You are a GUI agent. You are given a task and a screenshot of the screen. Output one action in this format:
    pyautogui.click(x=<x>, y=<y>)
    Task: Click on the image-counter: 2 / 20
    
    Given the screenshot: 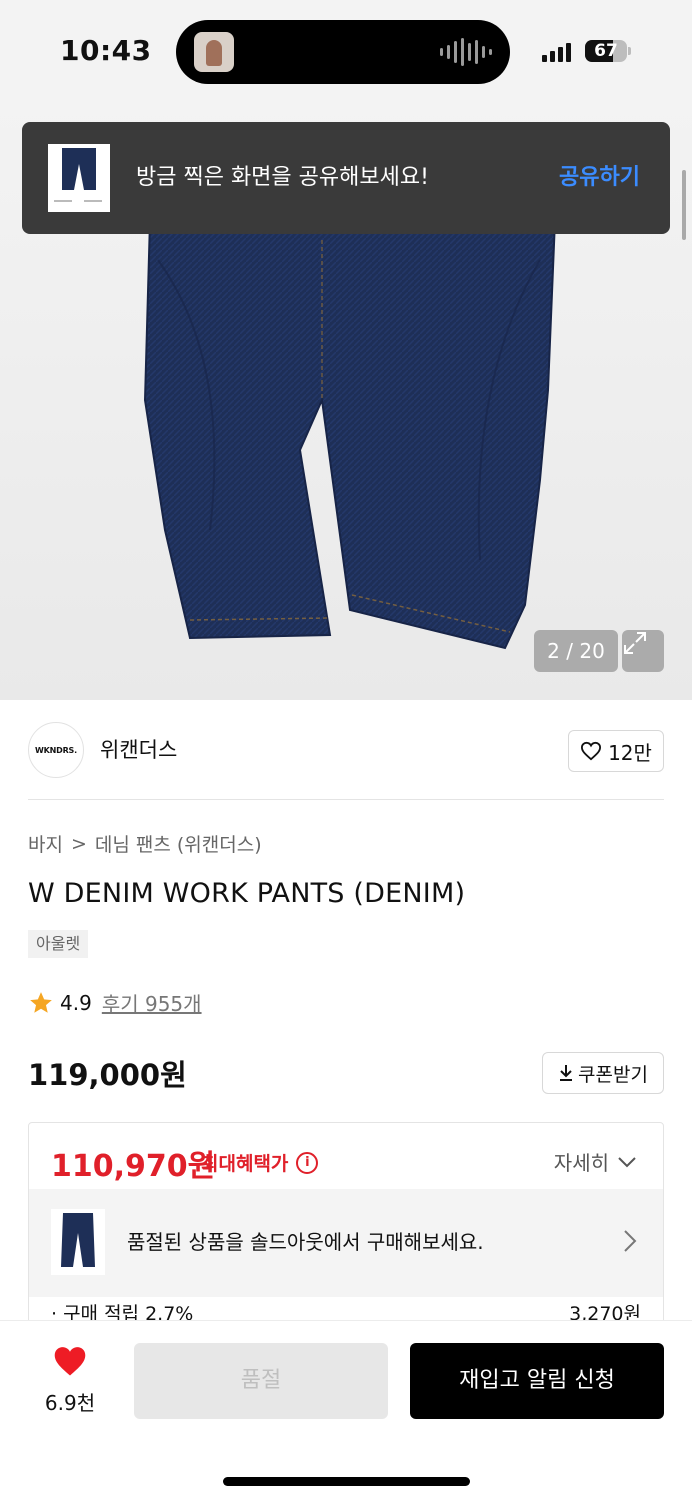 What is the action you would take?
    pyautogui.click(x=576, y=651)
    